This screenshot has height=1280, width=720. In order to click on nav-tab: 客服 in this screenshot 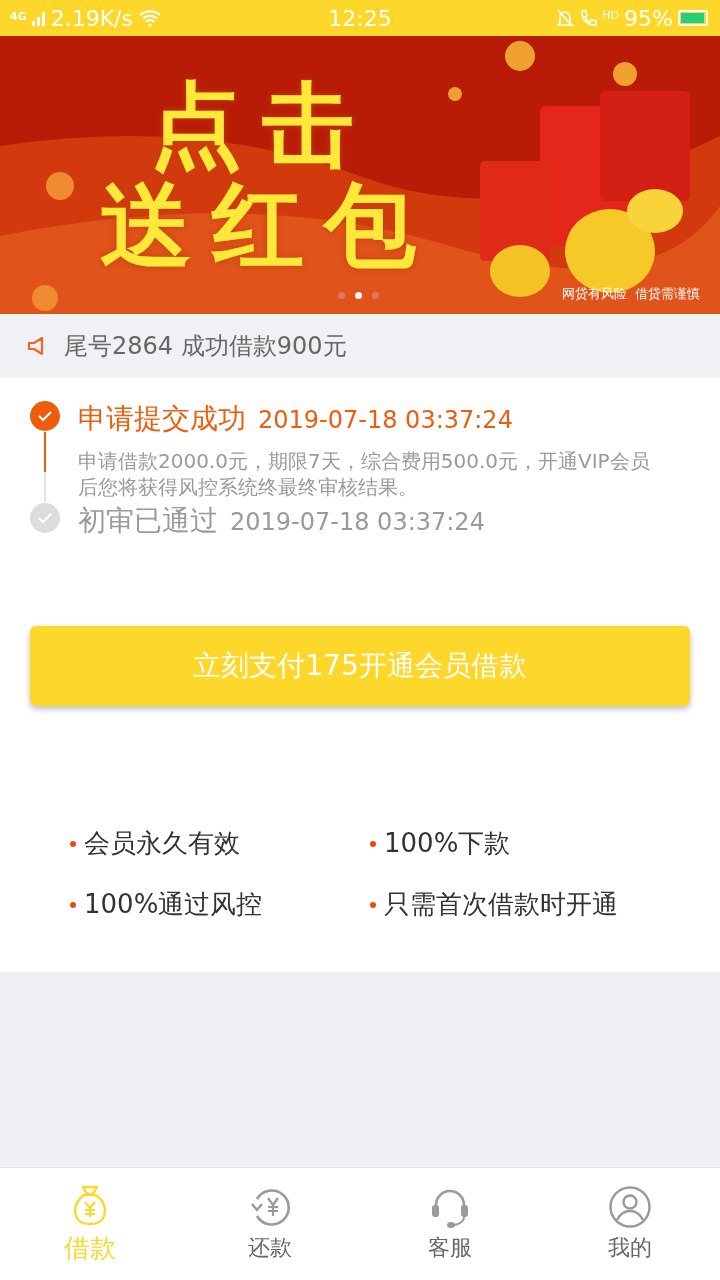, I will do `click(450, 1224)`.